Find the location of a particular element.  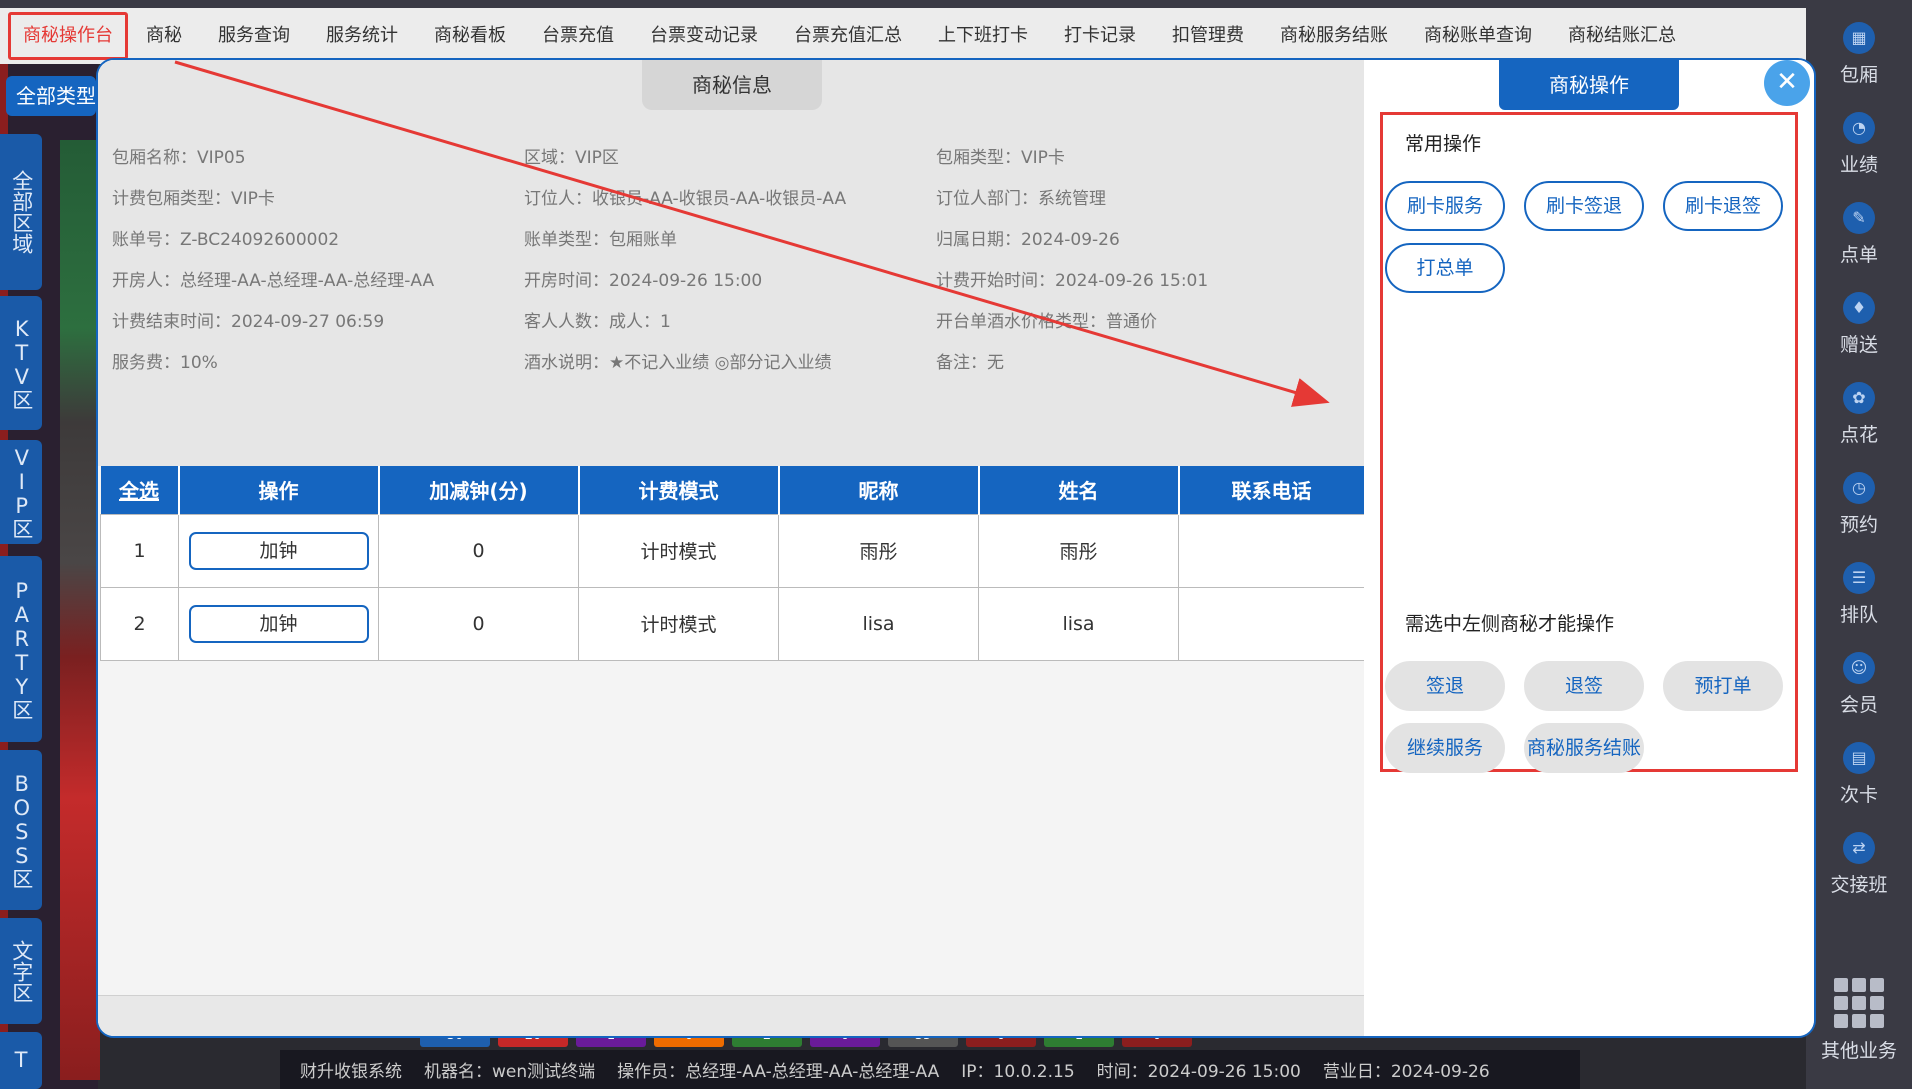

info-room-name: 包厢名称：VIP05 is located at coordinates (179, 158).